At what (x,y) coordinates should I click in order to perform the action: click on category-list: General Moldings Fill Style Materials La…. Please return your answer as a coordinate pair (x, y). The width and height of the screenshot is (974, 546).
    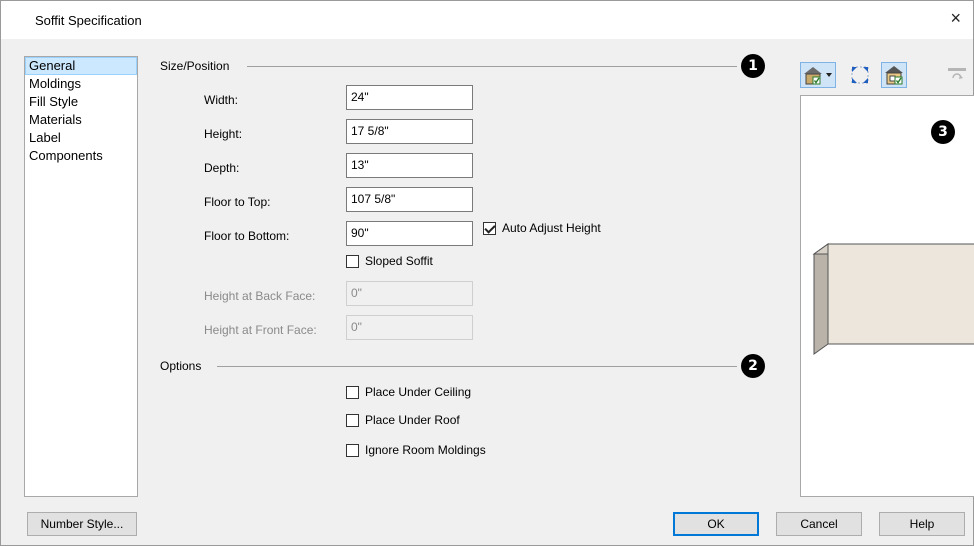
    Looking at the image, I should click on (81, 276).